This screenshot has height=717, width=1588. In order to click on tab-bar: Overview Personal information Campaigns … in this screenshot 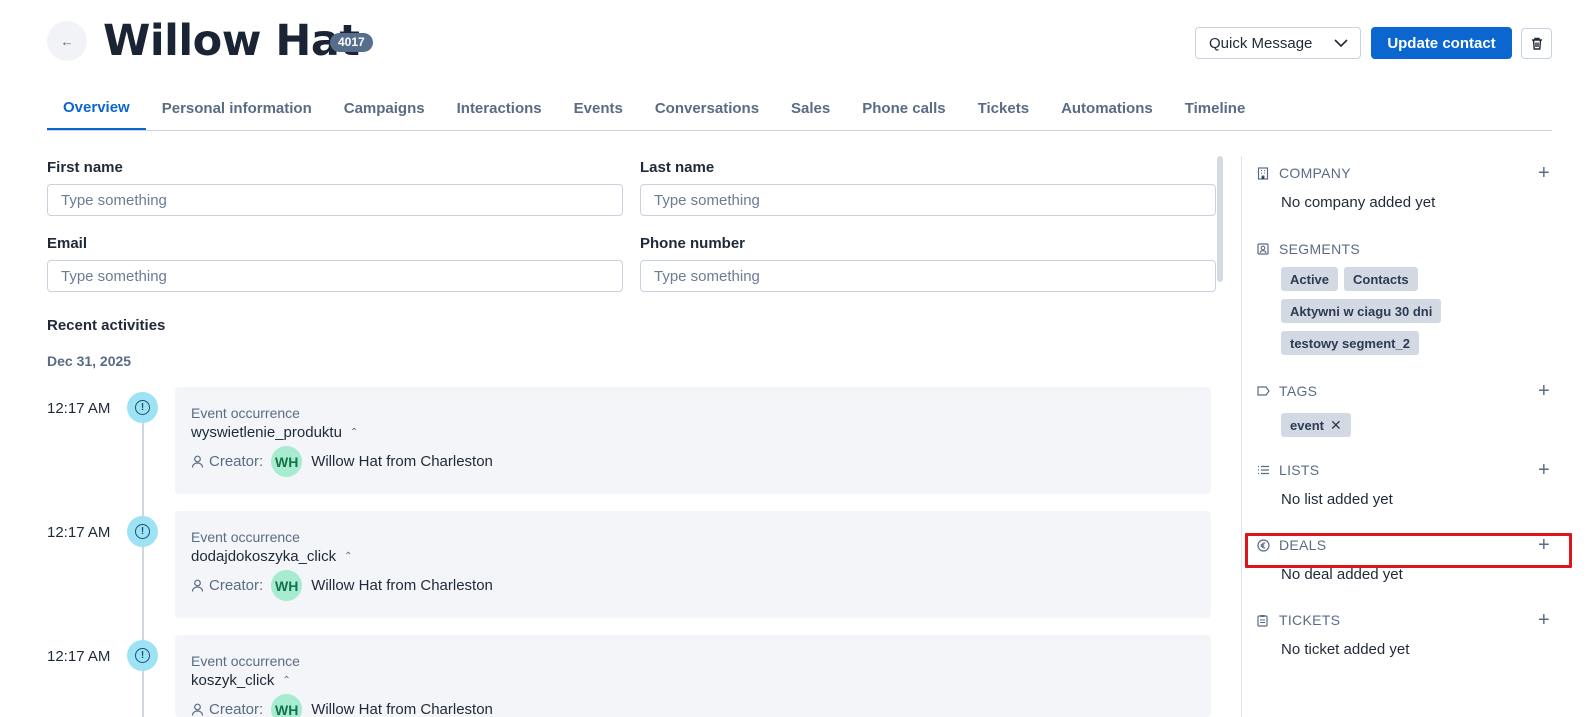, I will do `click(799, 110)`.